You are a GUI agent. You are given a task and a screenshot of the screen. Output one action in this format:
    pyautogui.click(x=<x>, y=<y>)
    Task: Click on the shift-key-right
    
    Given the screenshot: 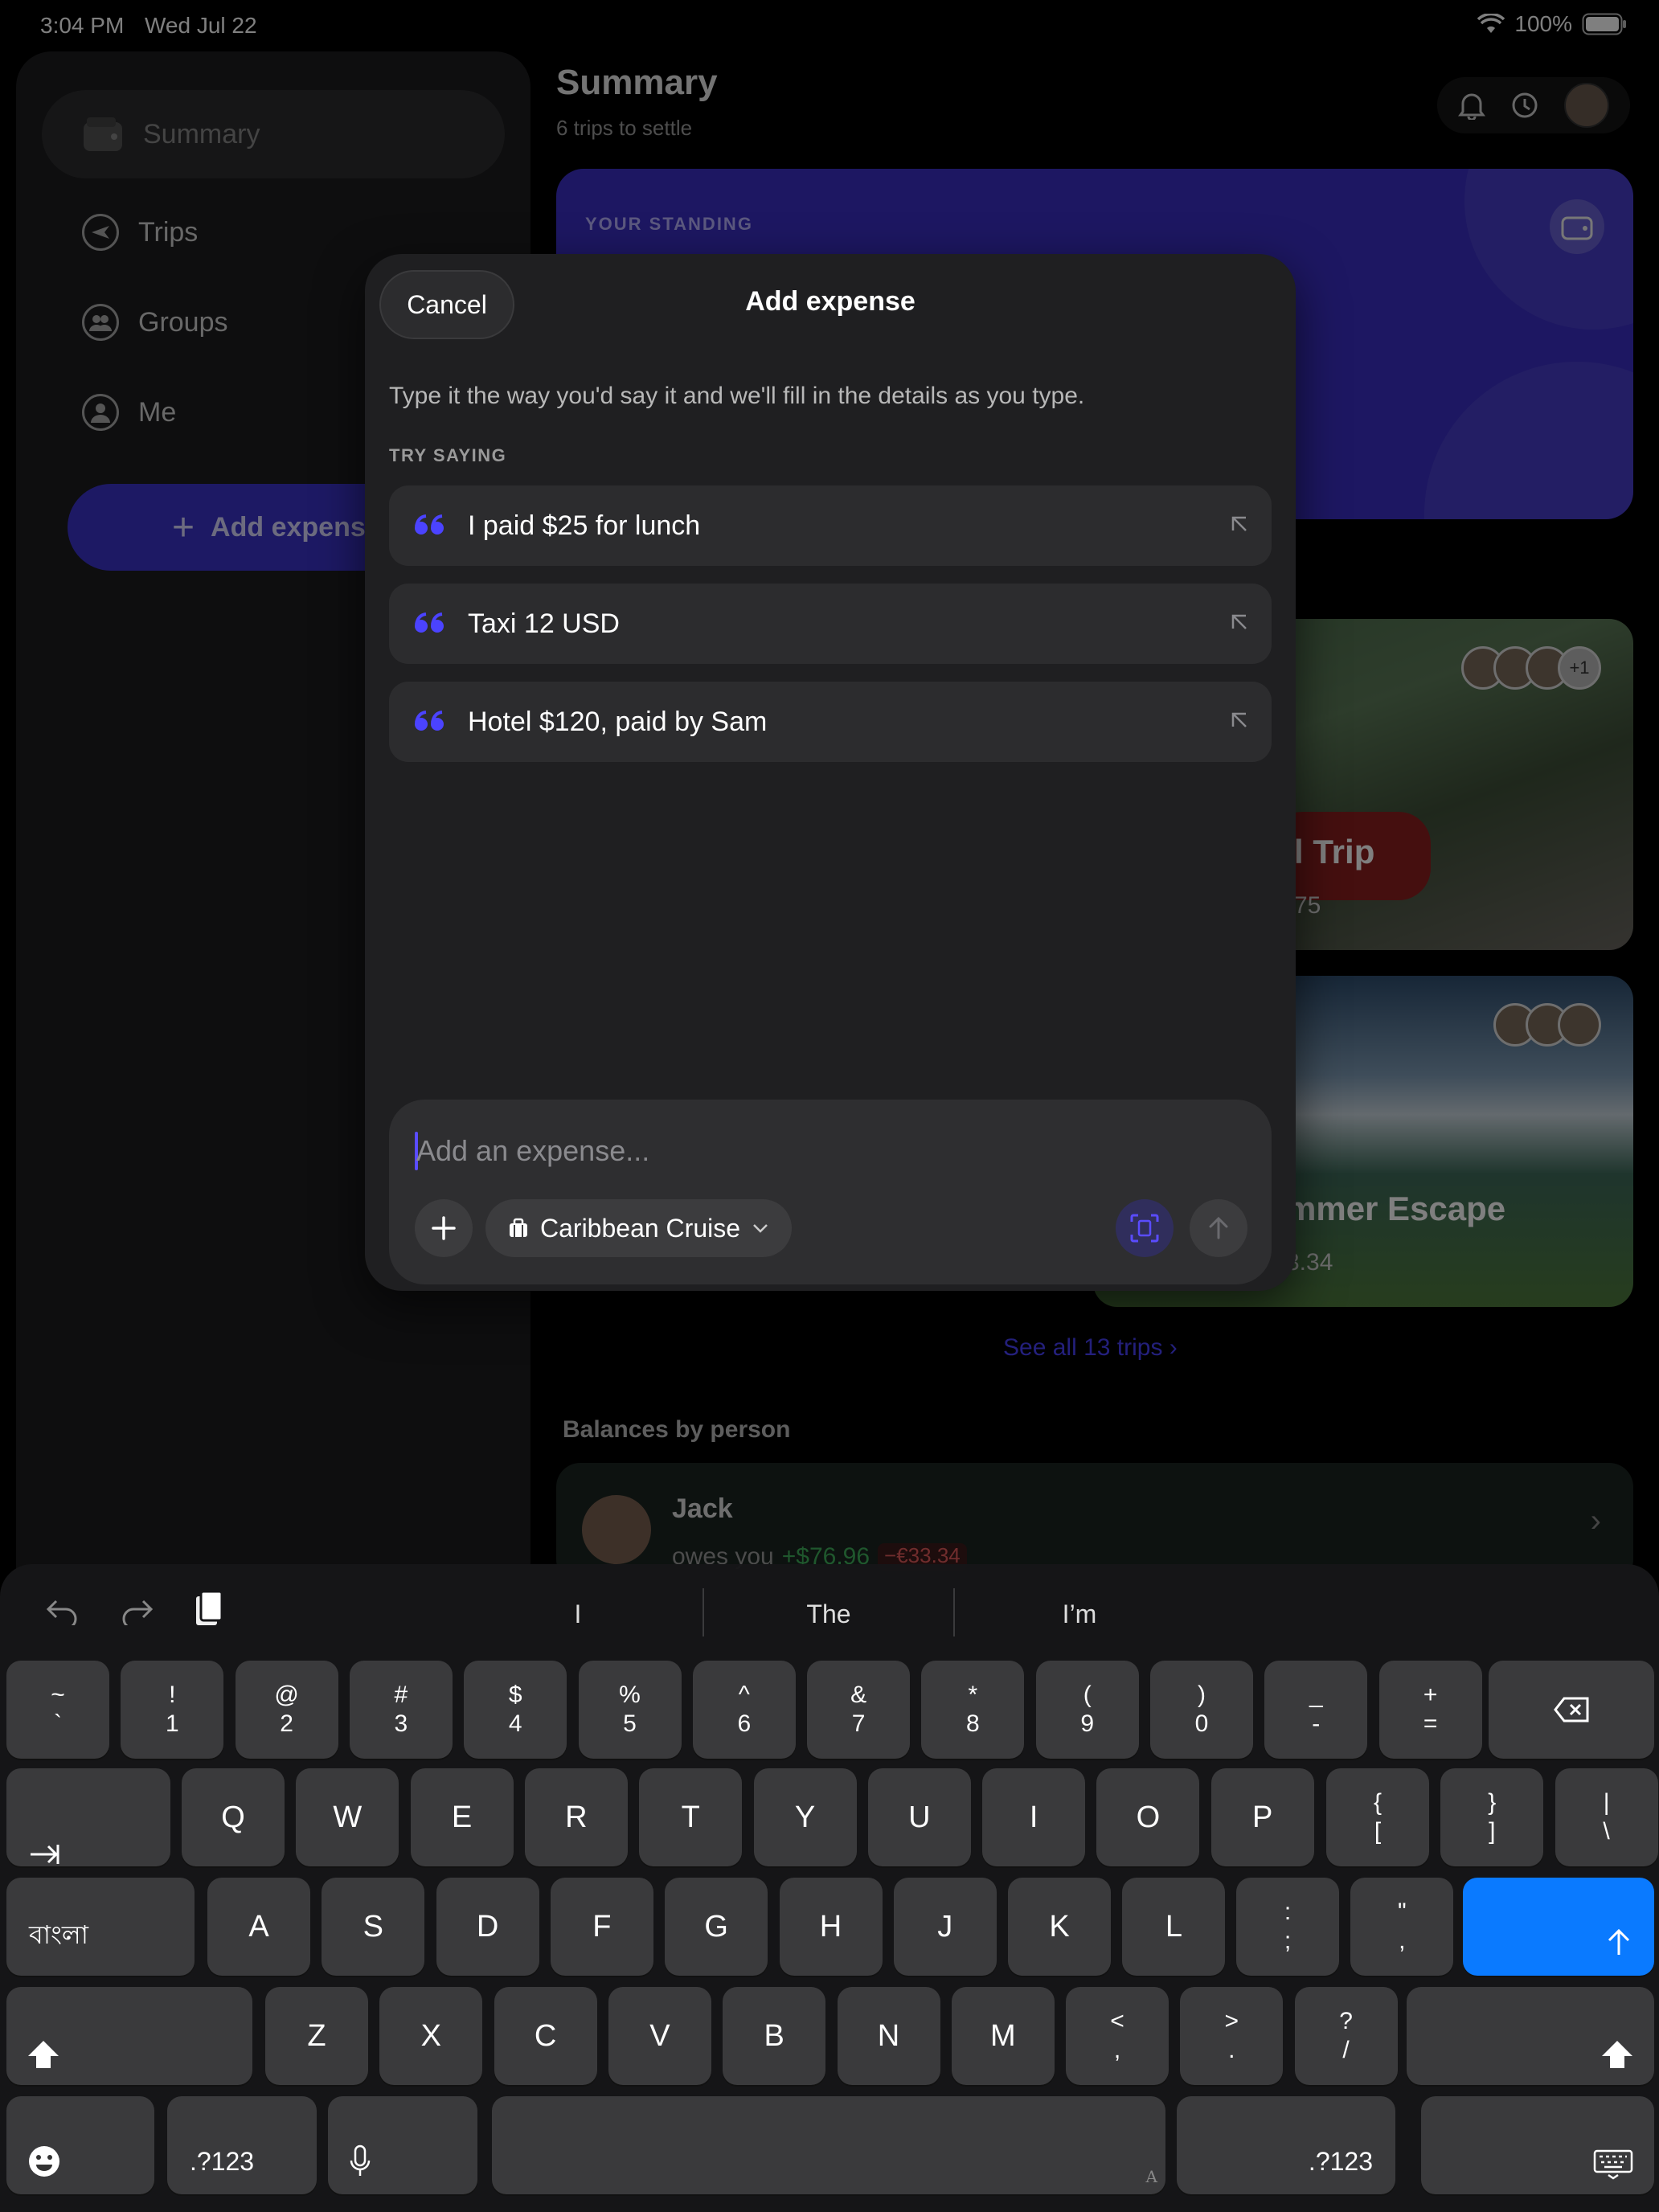 What is the action you would take?
    pyautogui.click(x=1530, y=2036)
    